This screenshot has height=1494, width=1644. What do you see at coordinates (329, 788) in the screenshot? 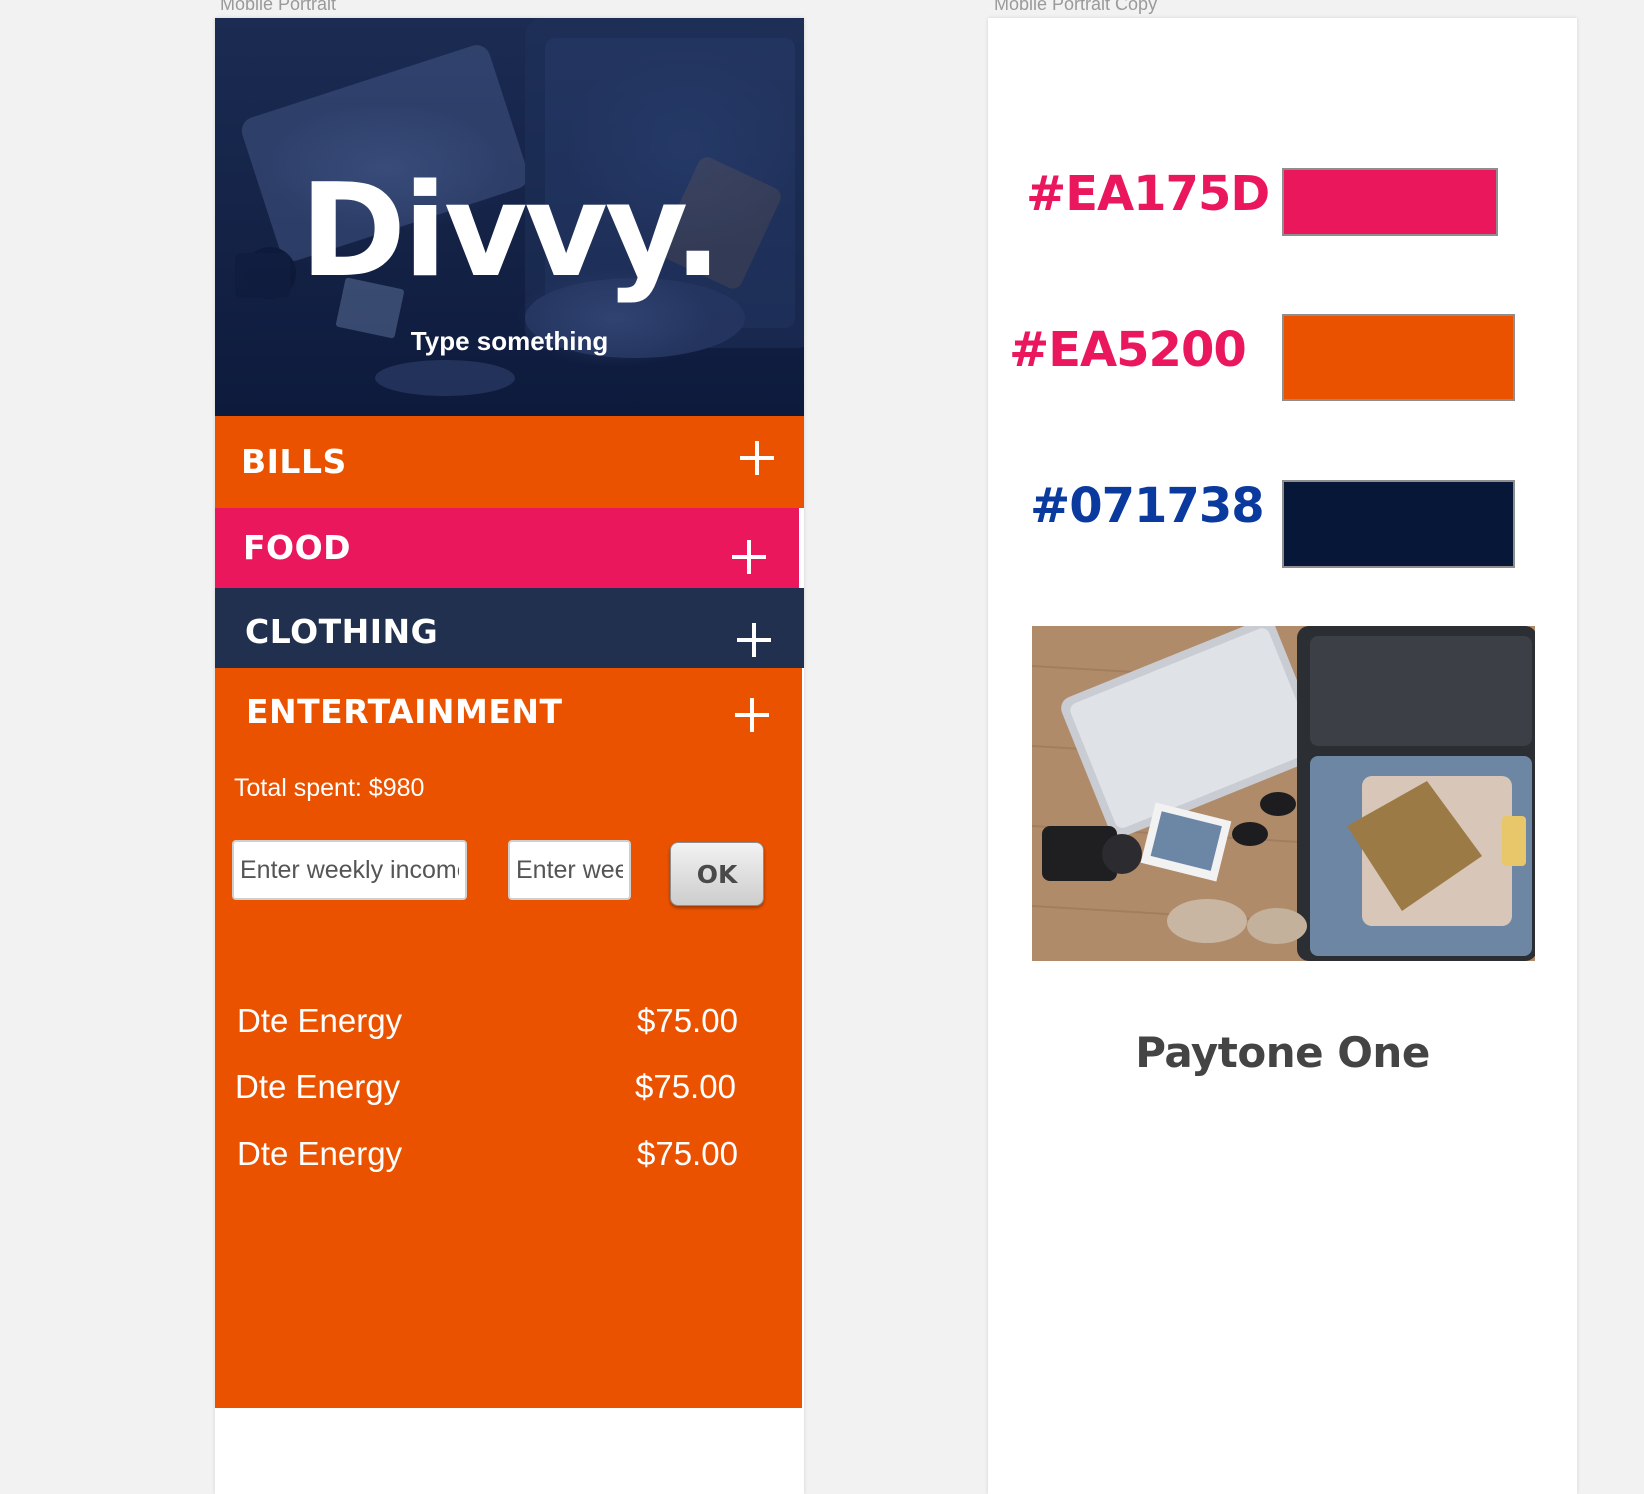
I see `total-spent: Total spent: $980` at bounding box center [329, 788].